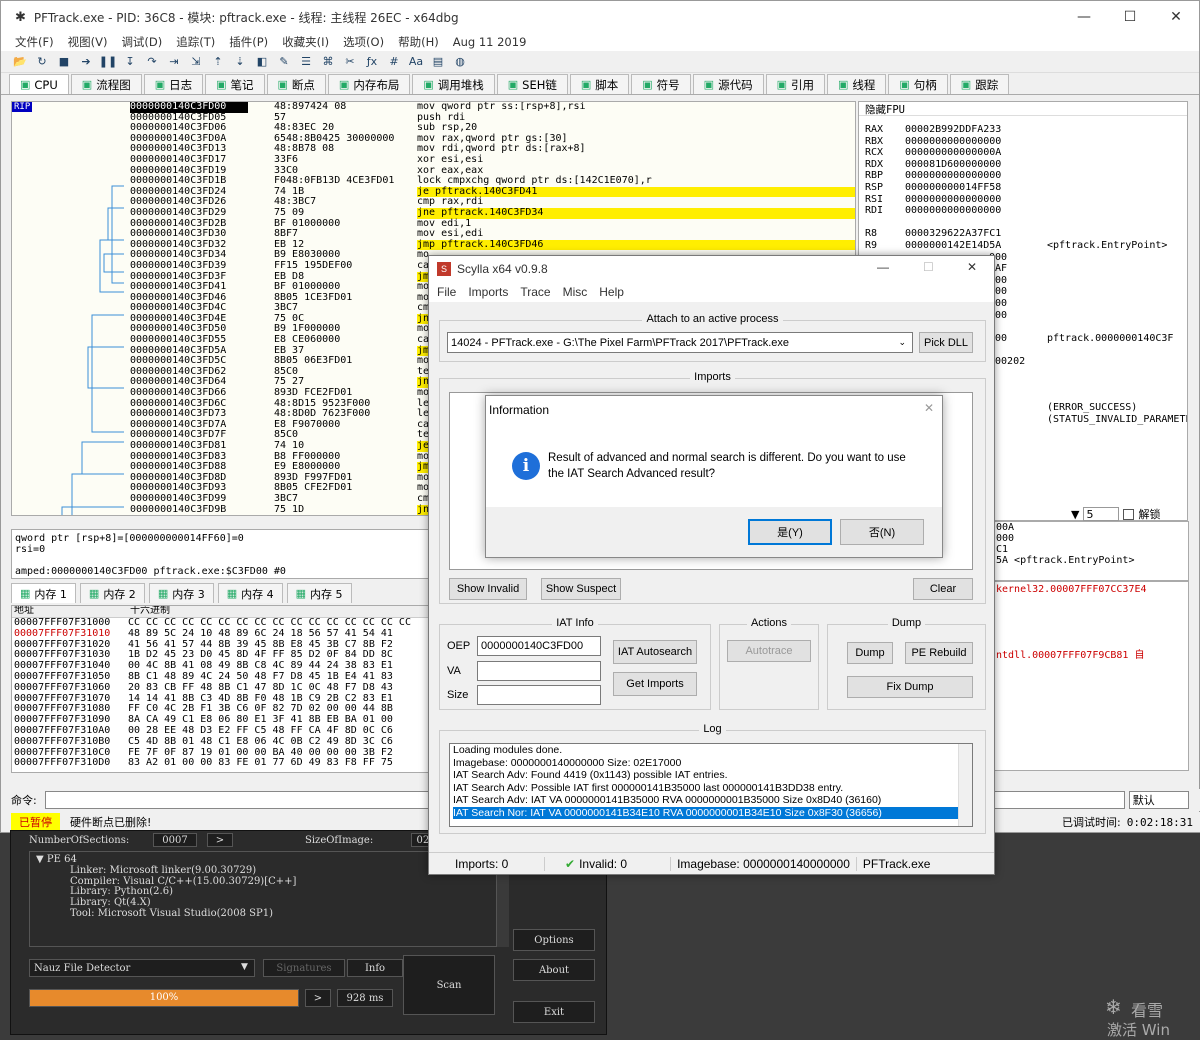 This screenshot has height=1040, width=1200. I want to click on options-button: Options, so click(554, 940).